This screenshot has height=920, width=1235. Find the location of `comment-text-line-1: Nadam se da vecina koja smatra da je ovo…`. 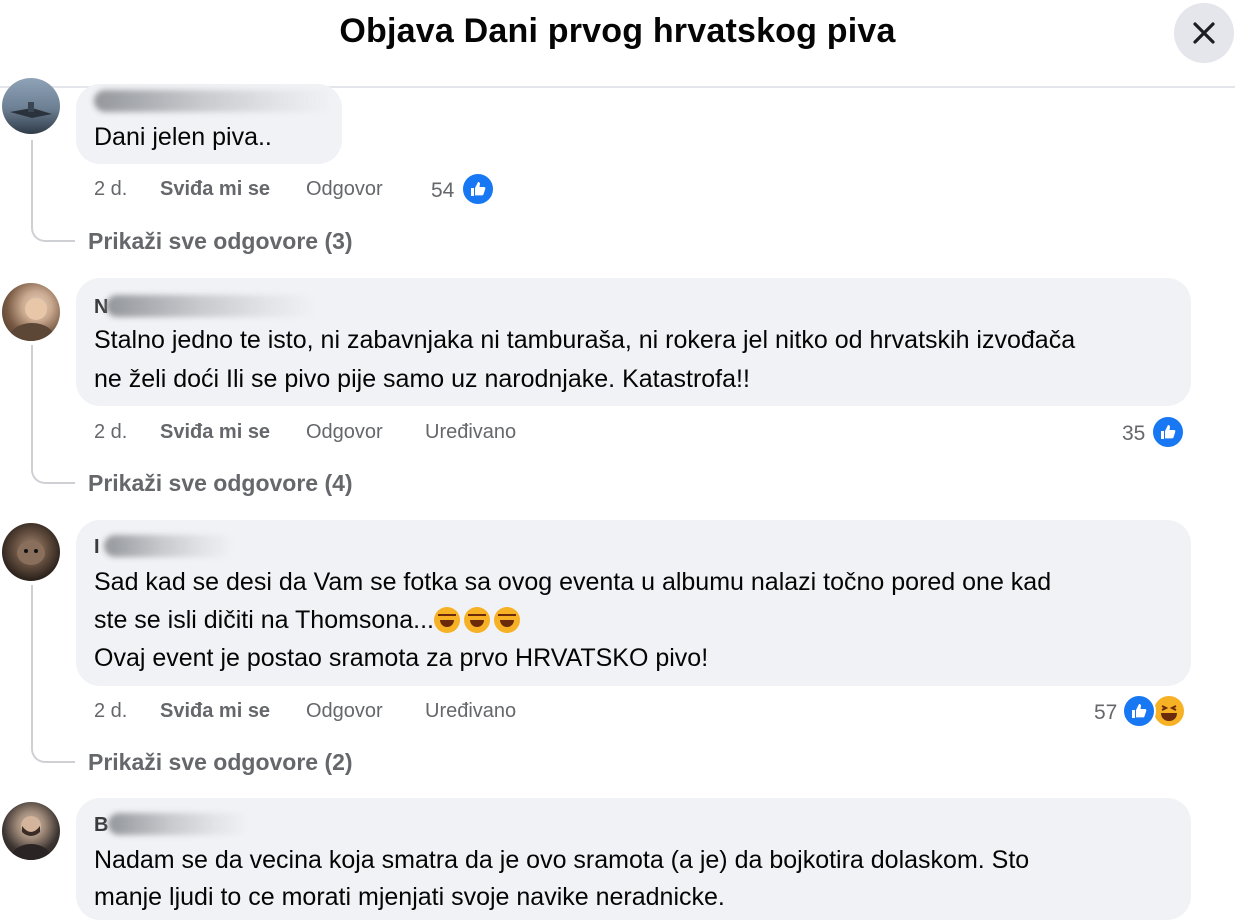

comment-text-line-1: Nadam se da vecina koja smatra da je ovo… is located at coordinates (562, 860).